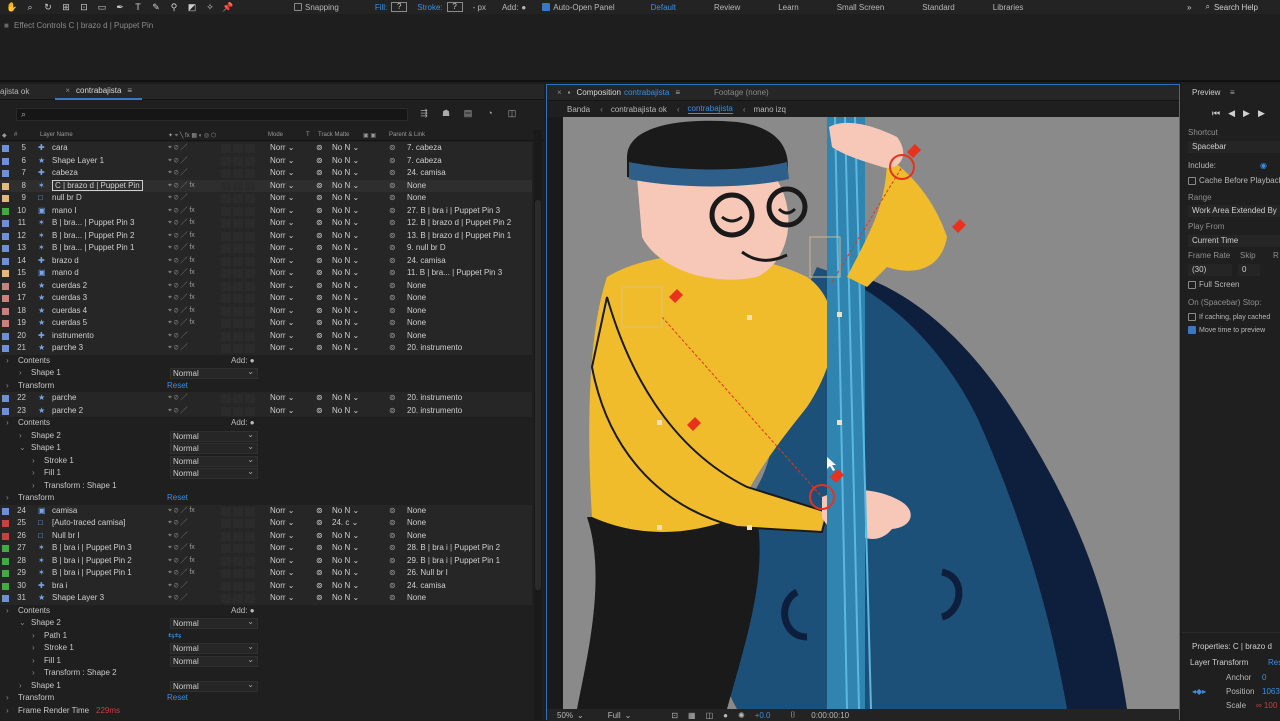 This screenshot has width=1280, height=721. I want to click on property-row: › Transform Reset, so click(266, 498).